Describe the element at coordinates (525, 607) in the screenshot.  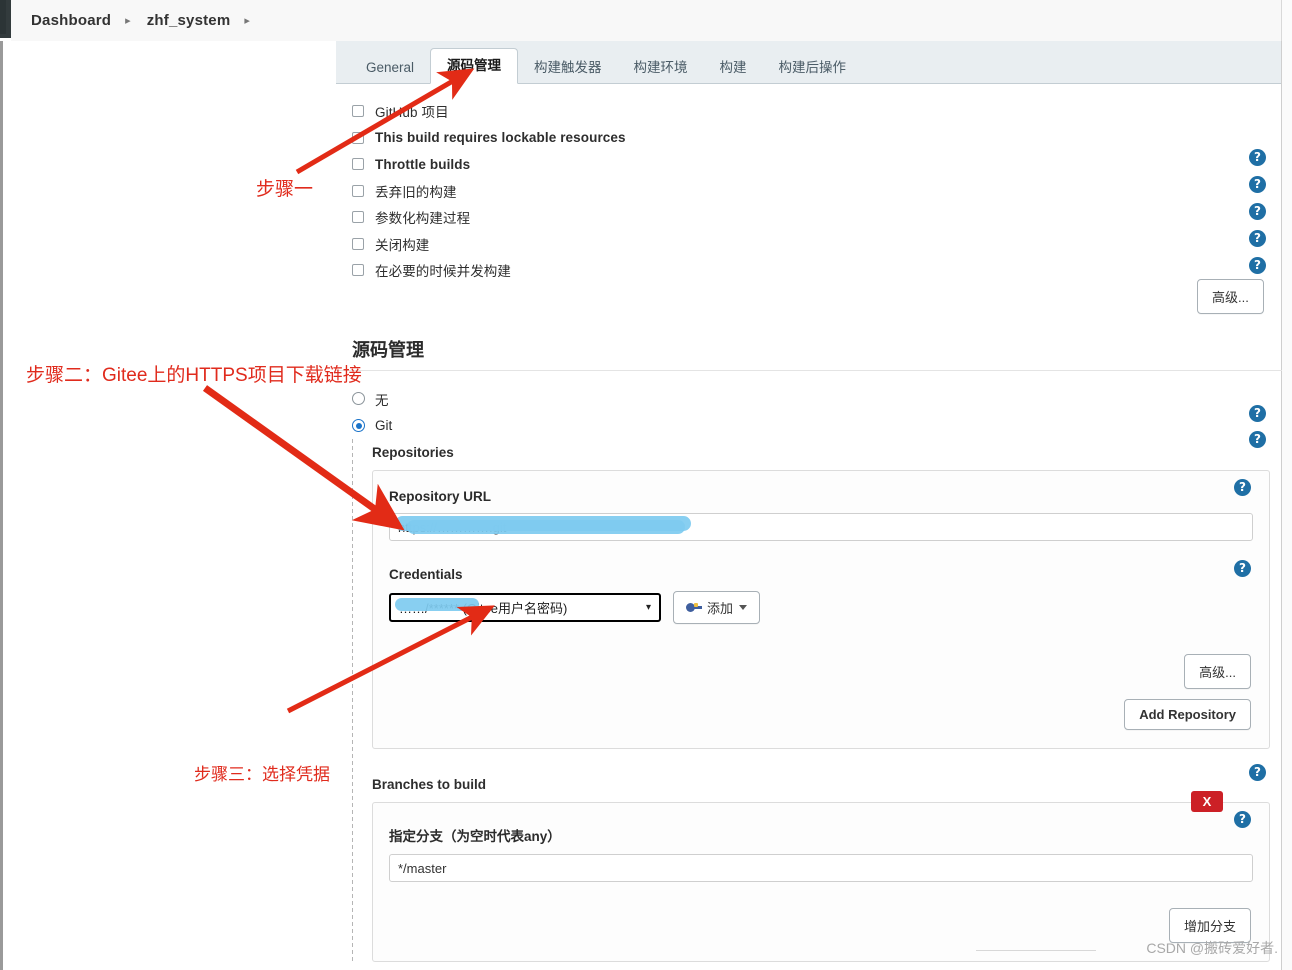
I see `credentials-select: ……/****** (Gitee用户名密码) ▾` at that location.